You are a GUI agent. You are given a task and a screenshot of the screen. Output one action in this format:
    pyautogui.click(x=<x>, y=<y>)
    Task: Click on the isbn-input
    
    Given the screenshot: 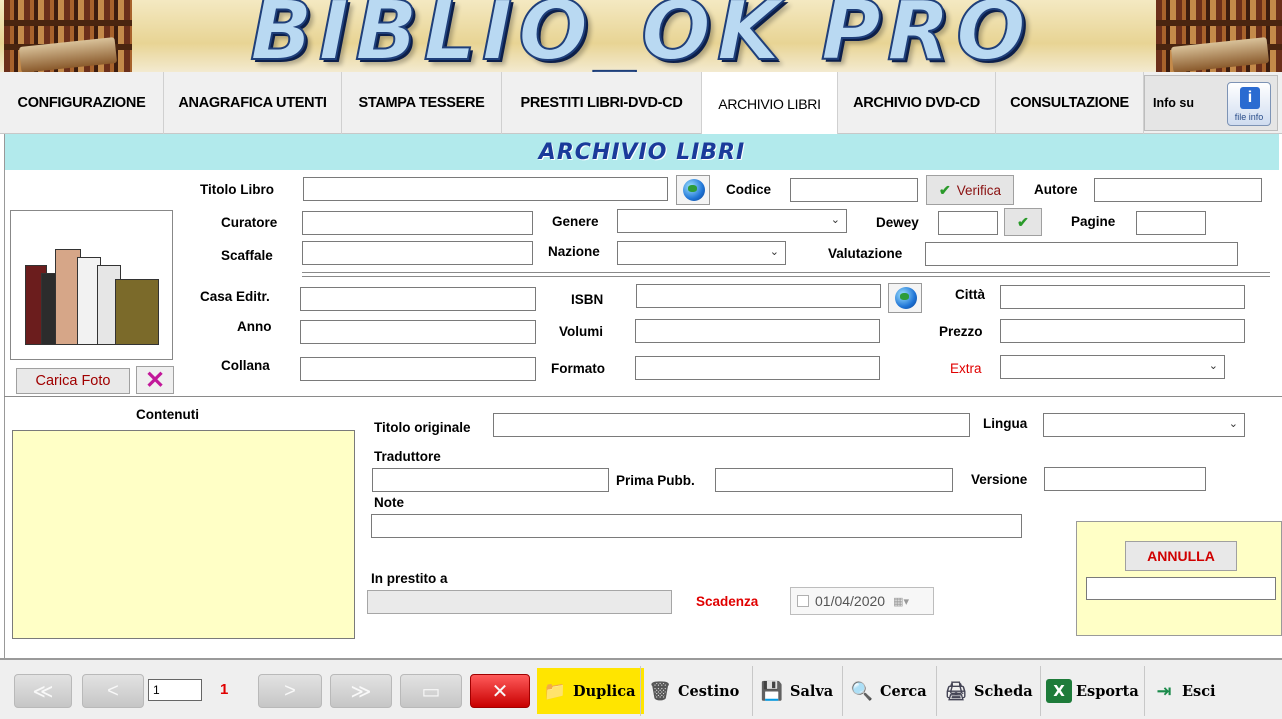 What is the action you would take?
    pyautogui.click(x=758, y=296)
    